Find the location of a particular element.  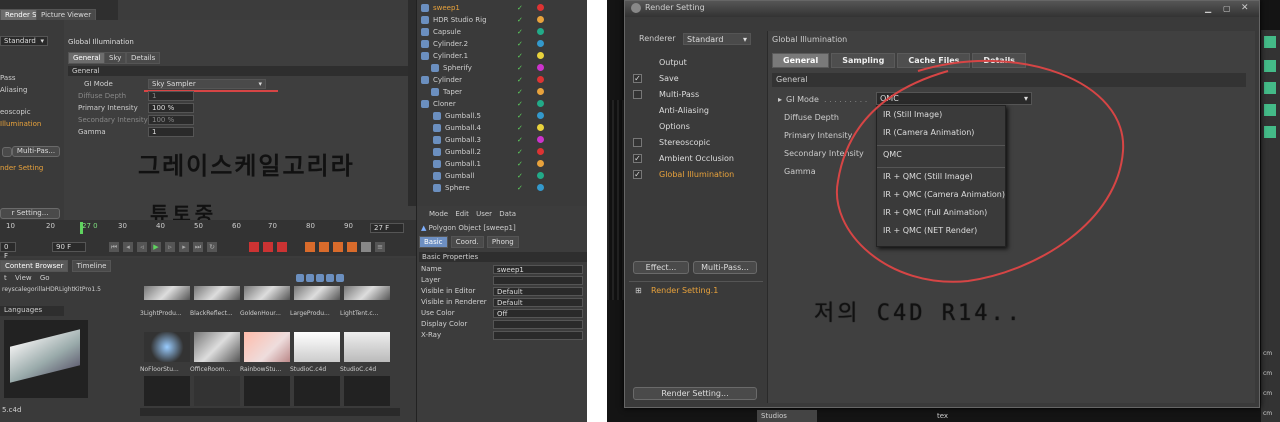

settings-item: Options is located at coordinates (695, 127).